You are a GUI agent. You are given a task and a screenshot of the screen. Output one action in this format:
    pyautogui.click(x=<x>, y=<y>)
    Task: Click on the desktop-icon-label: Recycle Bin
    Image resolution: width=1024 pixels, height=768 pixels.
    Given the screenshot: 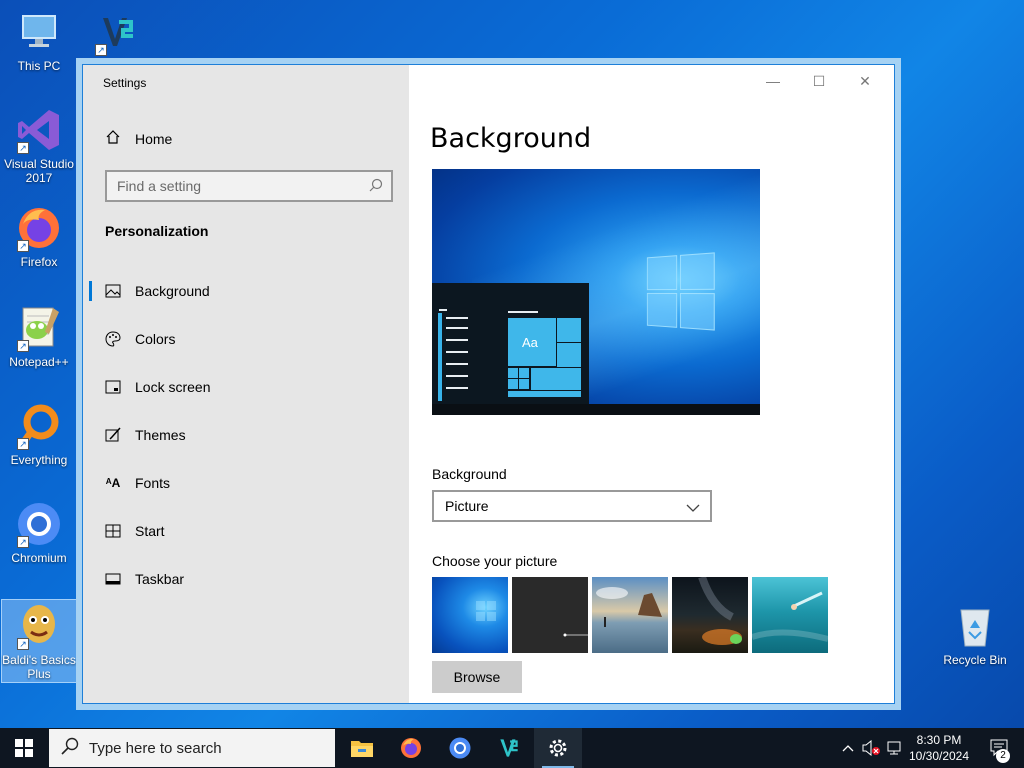 What is the action you would take?
    pyautogui.click(x=975, y=660)
    